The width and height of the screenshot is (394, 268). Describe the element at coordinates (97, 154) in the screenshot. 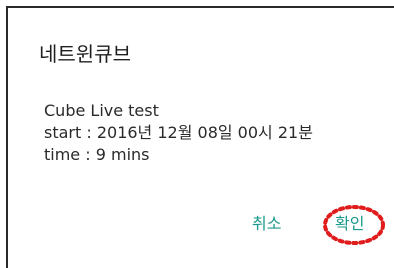

I see `message-line-time: time : 9 mins` at that location.